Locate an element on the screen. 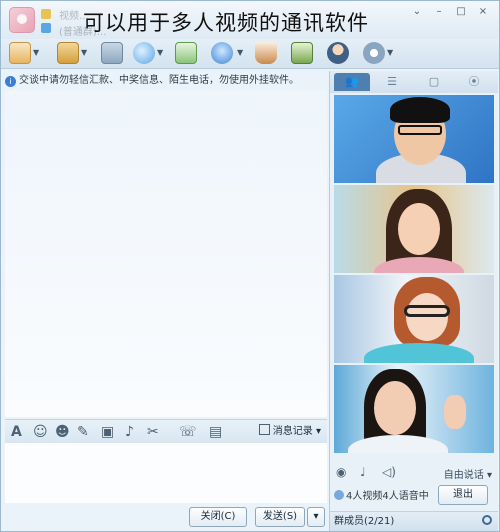 The image size is (500, 532). overlay-caption: 可以用于多人视频的通讯软件 is located at coordinates (226, 23).